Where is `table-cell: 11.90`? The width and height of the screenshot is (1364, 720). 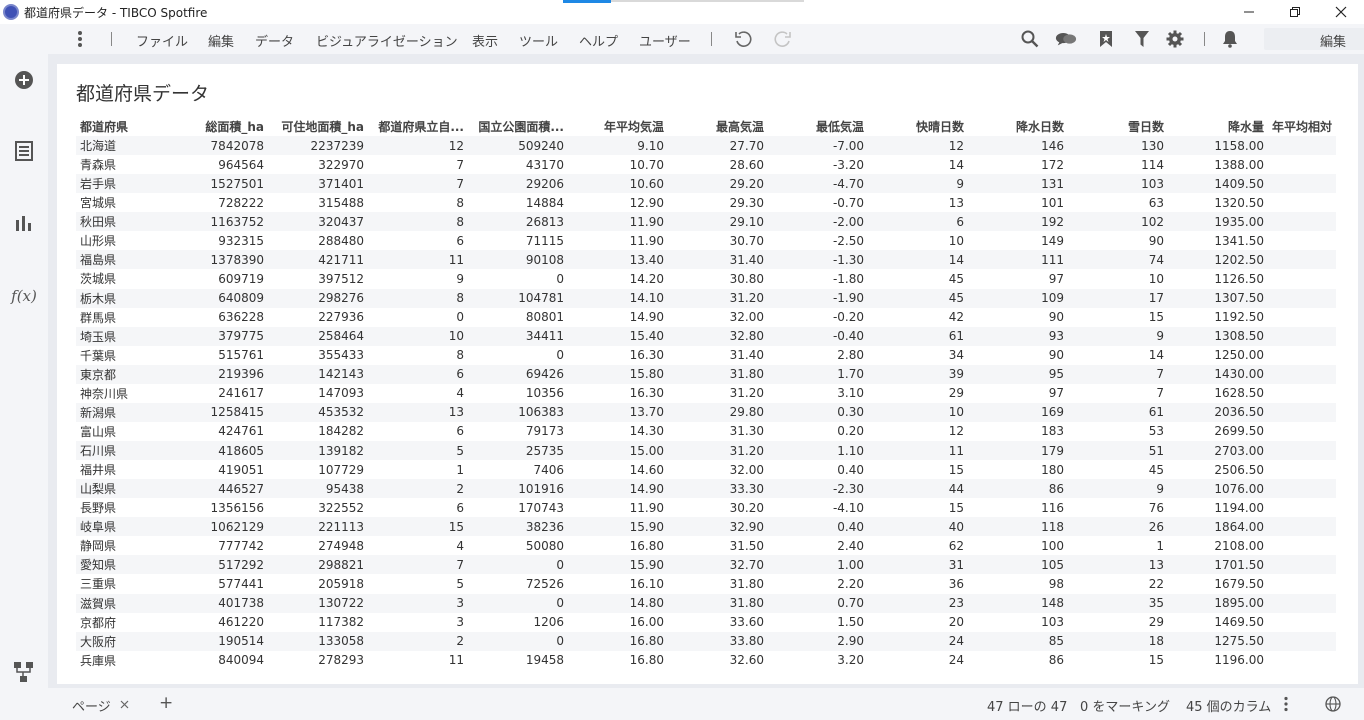
table-cell: 11.90 is located at coordinates (646, 507).